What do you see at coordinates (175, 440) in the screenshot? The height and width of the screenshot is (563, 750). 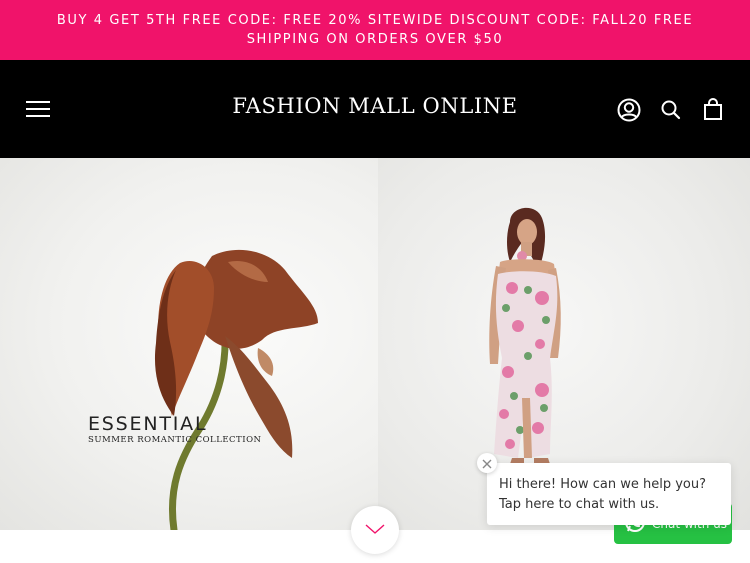 I see `hero-subtitle: SUMMER ROMANTIC COLLECTION` at bounding box center [175, 440].